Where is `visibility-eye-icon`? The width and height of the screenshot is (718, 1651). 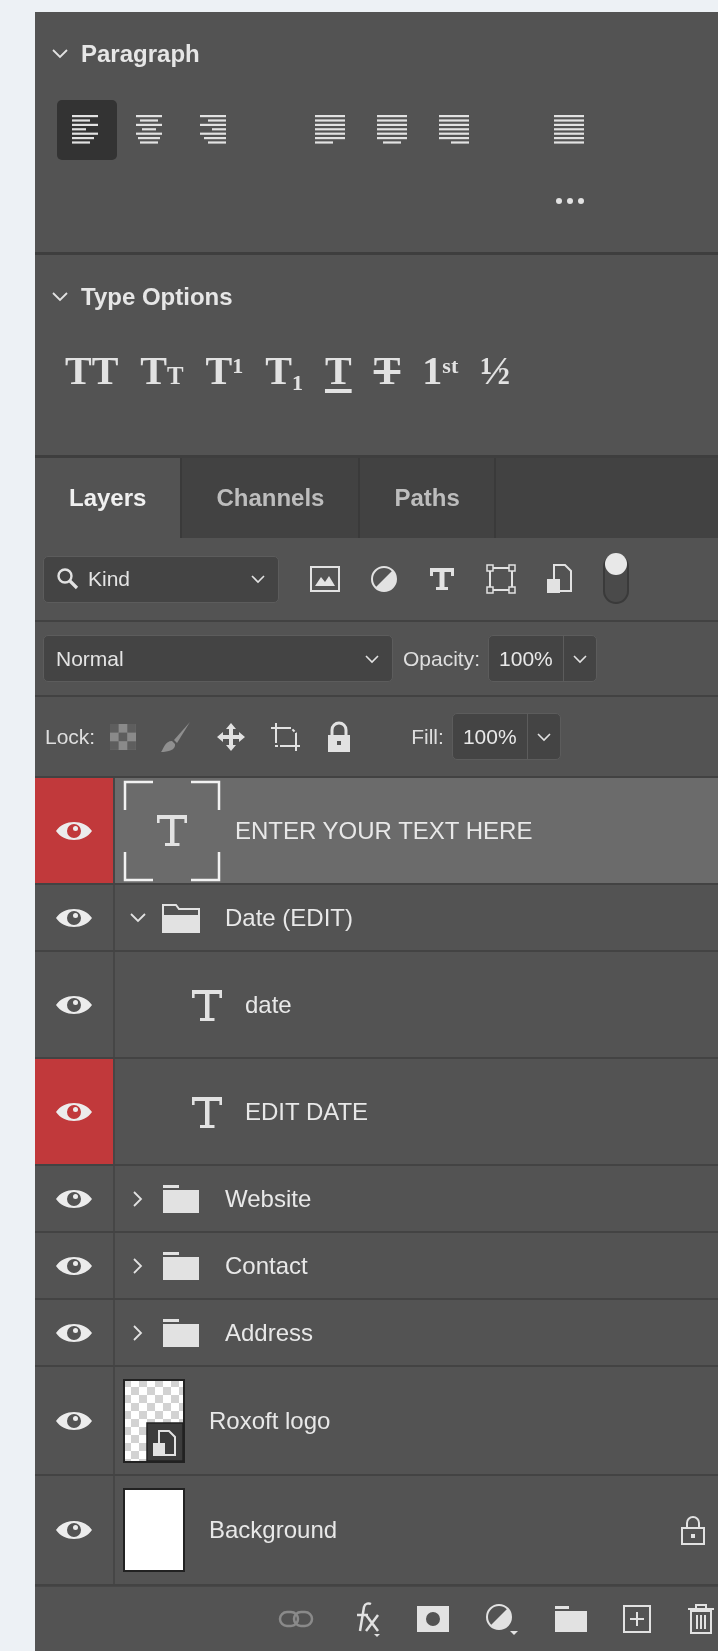
visibility-eye-icon is located at coordinates (74, 1530).